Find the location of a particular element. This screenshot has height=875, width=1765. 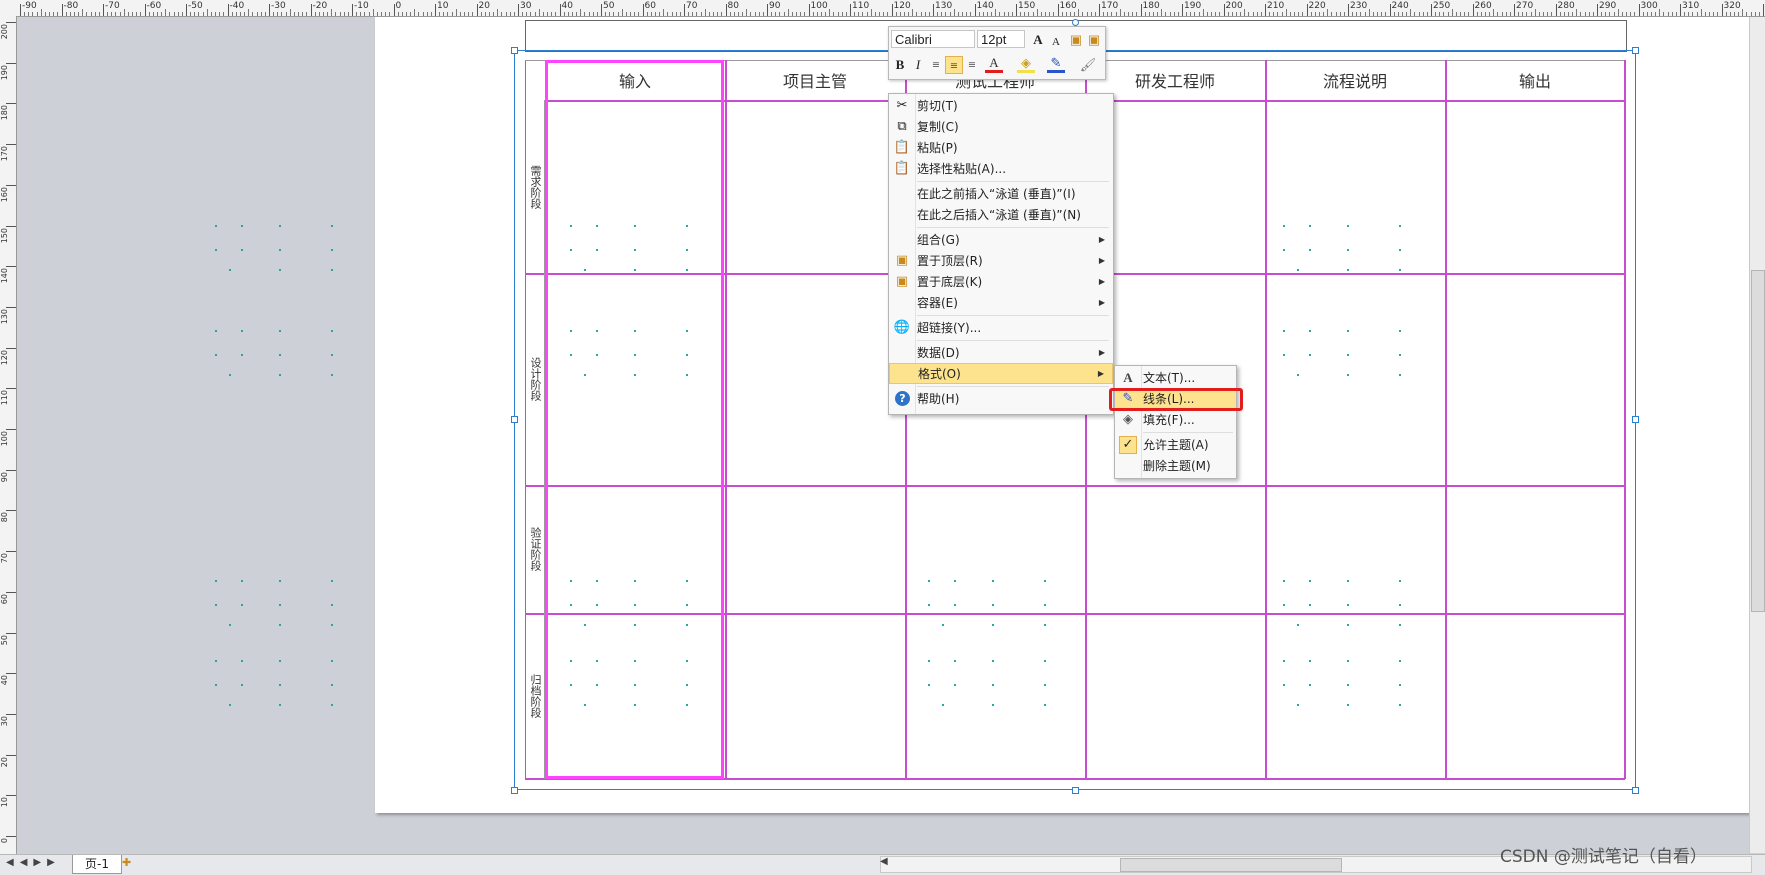

menu-item-data: 数据(D) ▶ is located at coordinates (1001, 352).